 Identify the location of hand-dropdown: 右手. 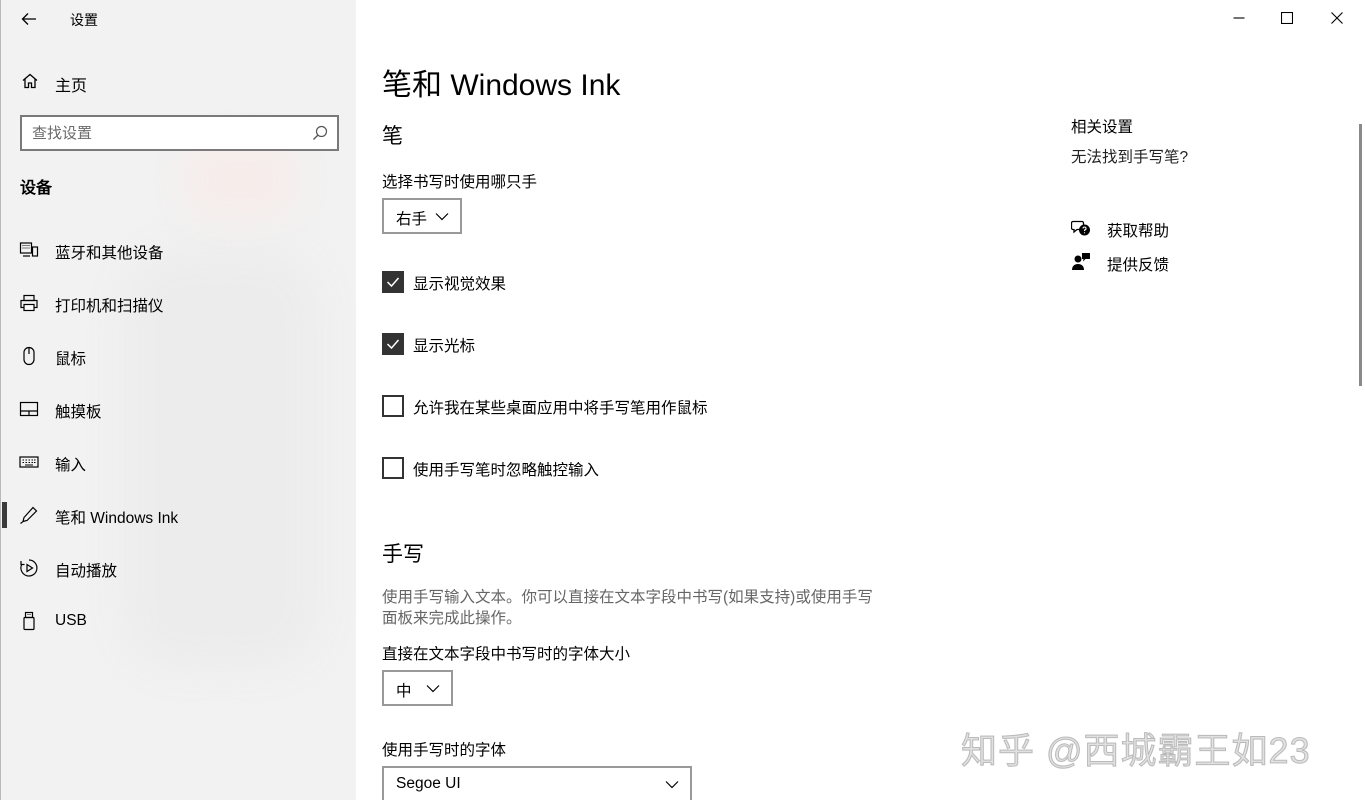
(422, 216).